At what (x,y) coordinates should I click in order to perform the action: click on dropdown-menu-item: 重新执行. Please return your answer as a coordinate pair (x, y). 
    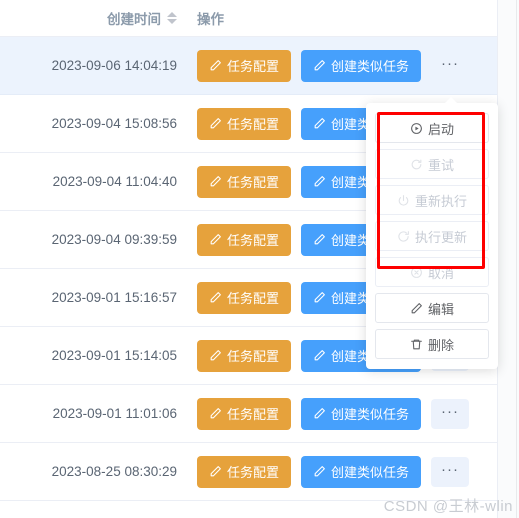
    Looking at the image, I should click on (432, 200).